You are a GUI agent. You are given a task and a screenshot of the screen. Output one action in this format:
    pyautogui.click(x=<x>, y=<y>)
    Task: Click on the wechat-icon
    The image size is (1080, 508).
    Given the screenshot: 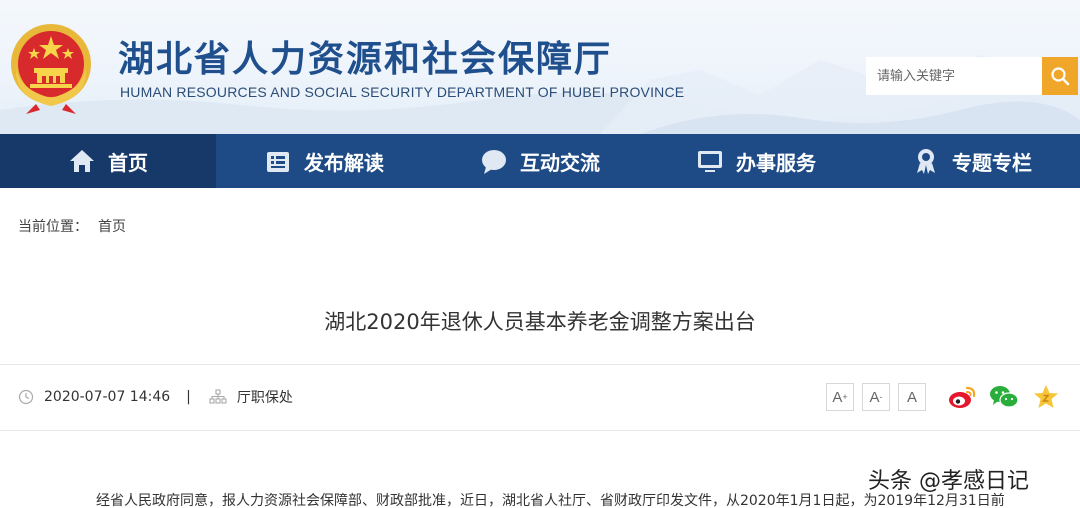 What is the action you would take?
    pyautogui.click(x=1004, y=397)
    